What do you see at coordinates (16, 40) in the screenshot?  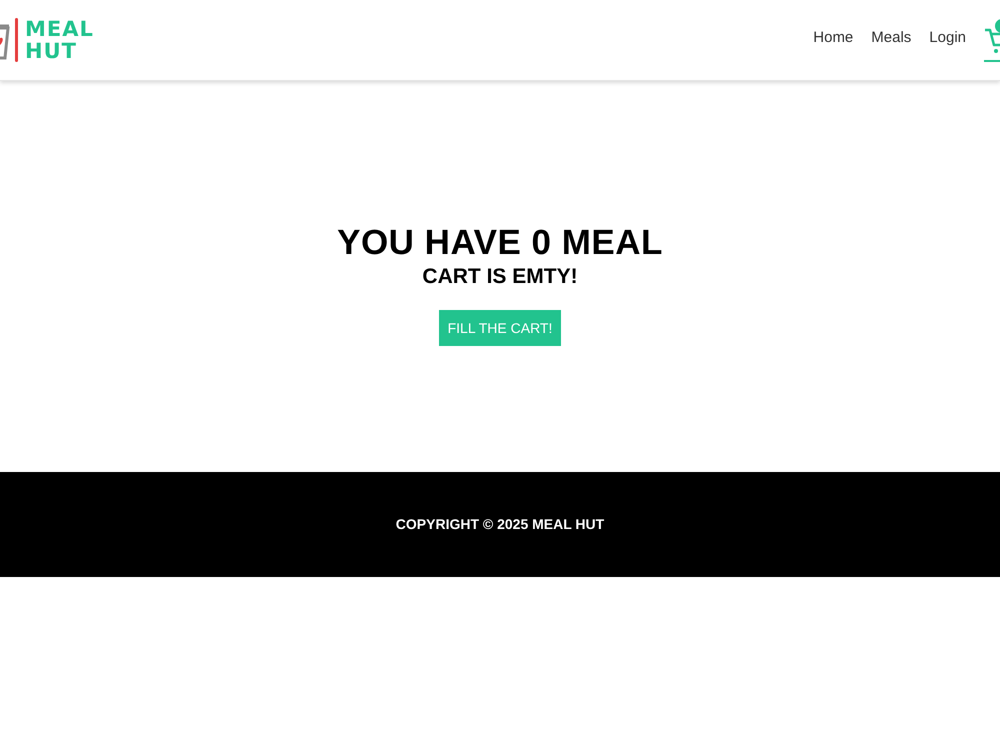 I see `logo-divider-icon` at bounding box center [16, 40].